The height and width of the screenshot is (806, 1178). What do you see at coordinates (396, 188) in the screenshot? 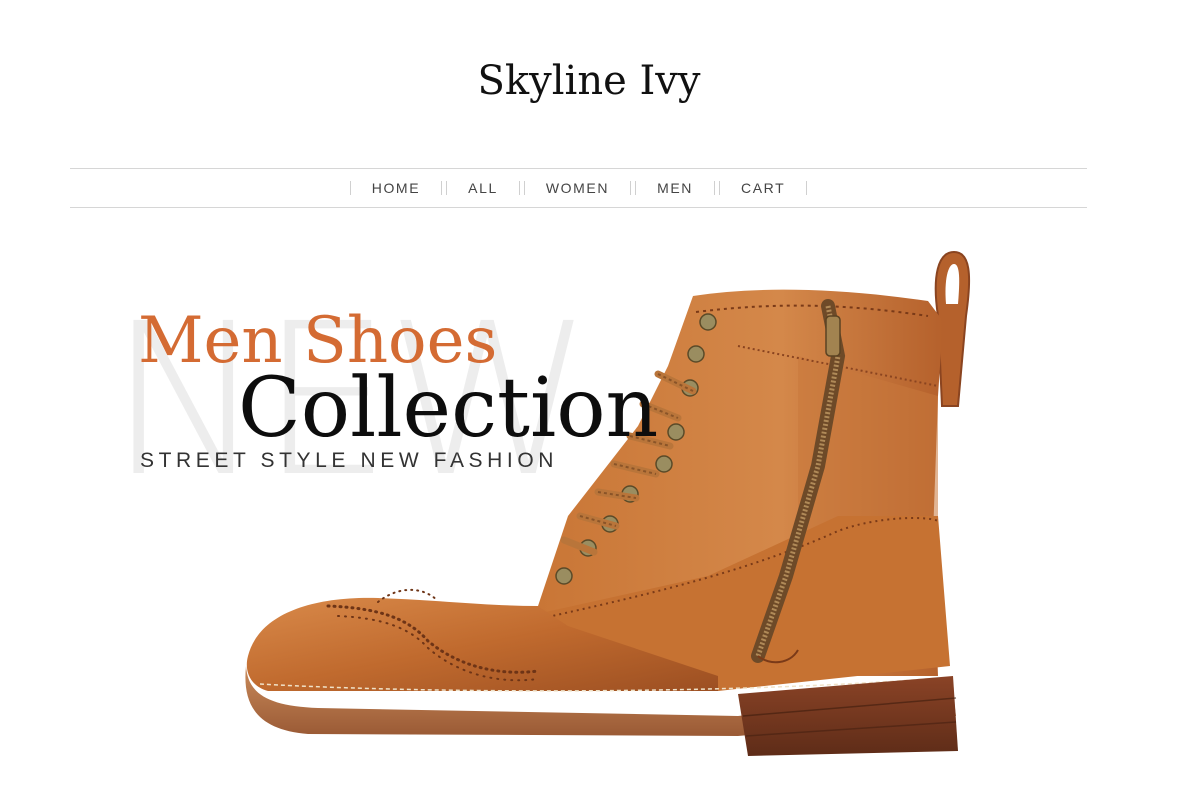
I see `nav-item-home: HOME` at bounding box center [396, 188].